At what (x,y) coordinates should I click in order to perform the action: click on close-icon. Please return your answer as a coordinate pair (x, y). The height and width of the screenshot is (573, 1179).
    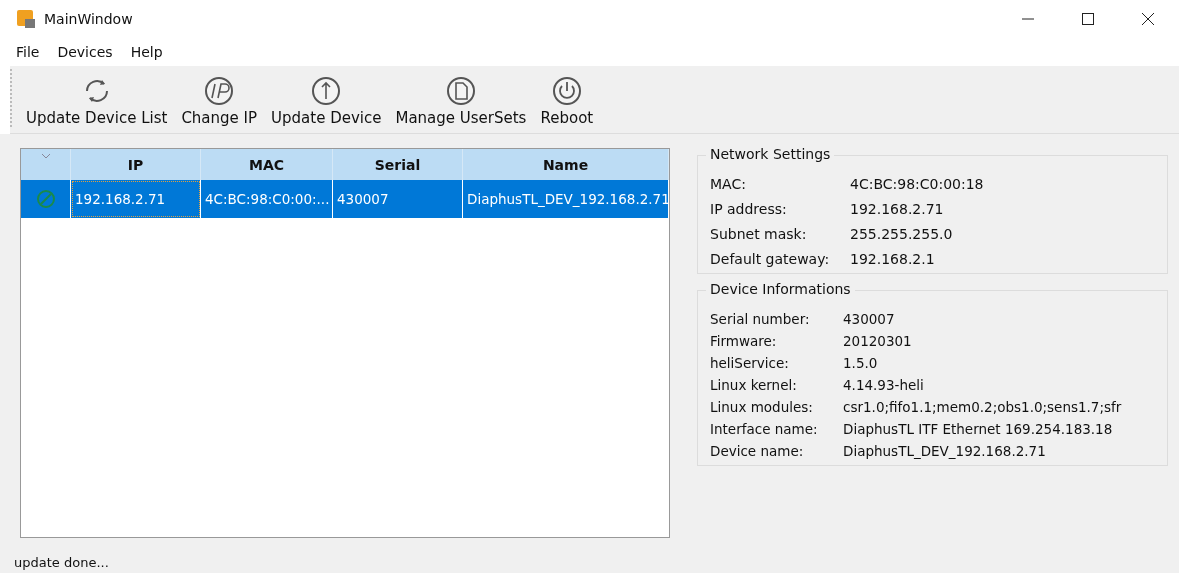
    Looking at the image, I should click on (1148, 19).